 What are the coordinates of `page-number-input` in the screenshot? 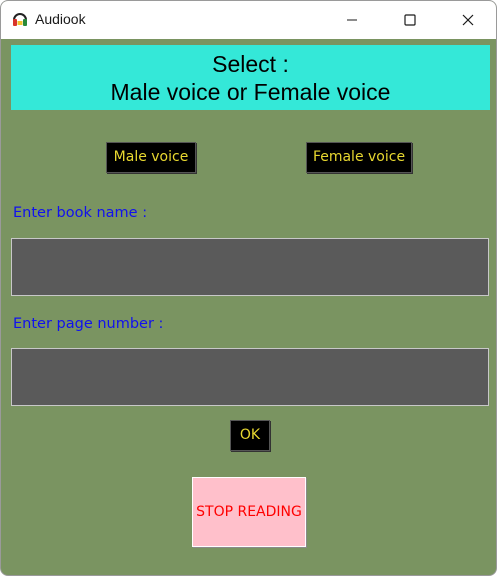 It's located at (250, 377).